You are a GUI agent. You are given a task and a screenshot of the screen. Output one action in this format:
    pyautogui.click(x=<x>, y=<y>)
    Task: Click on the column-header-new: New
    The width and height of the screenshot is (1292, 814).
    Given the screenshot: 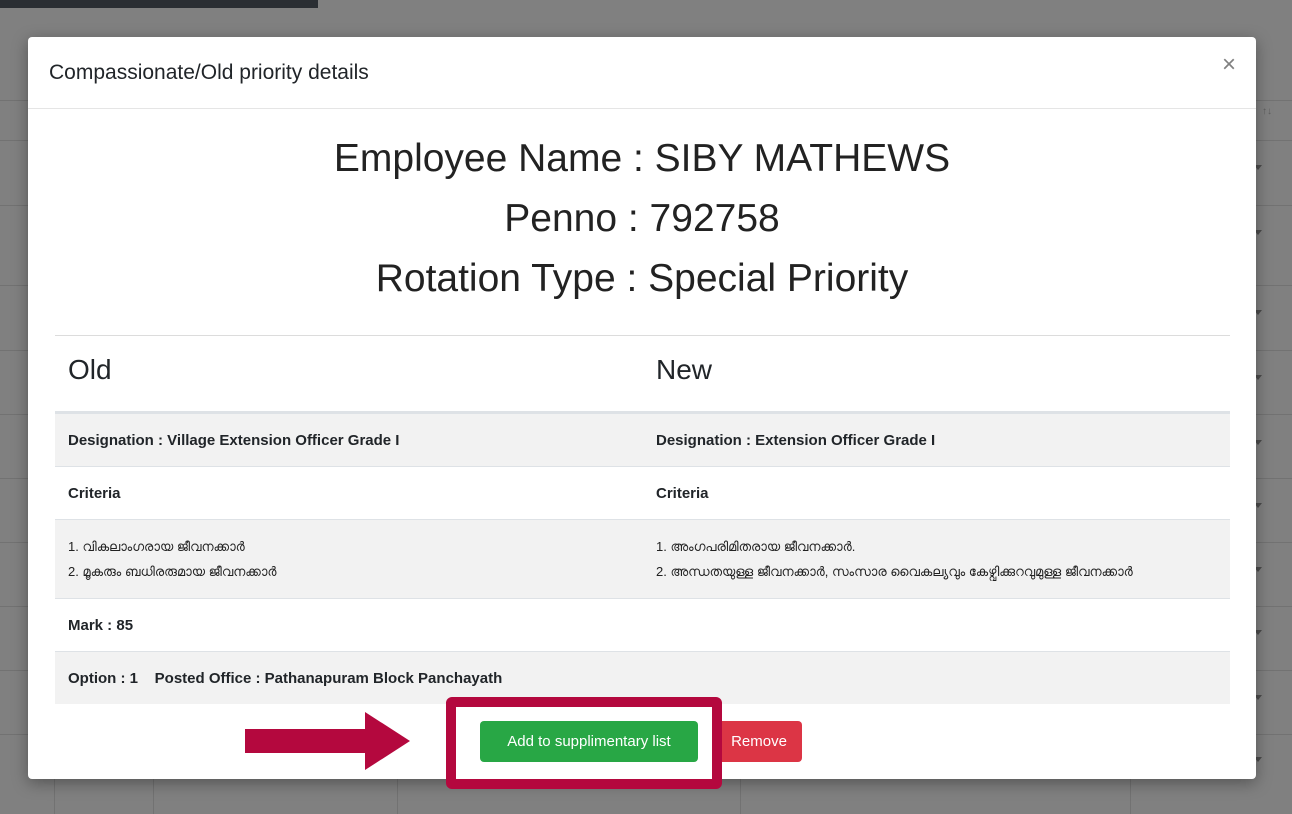 What is the action you would take?
    pyautogui.click(x=684, y=369)
    